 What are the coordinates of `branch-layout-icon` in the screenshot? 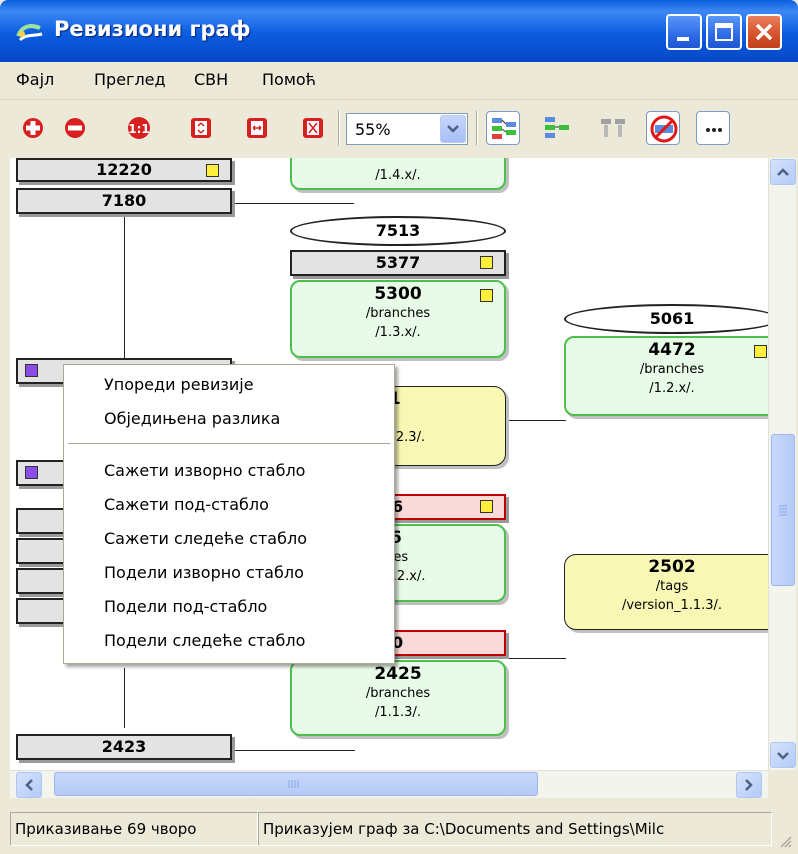 It's located at (504, 128).